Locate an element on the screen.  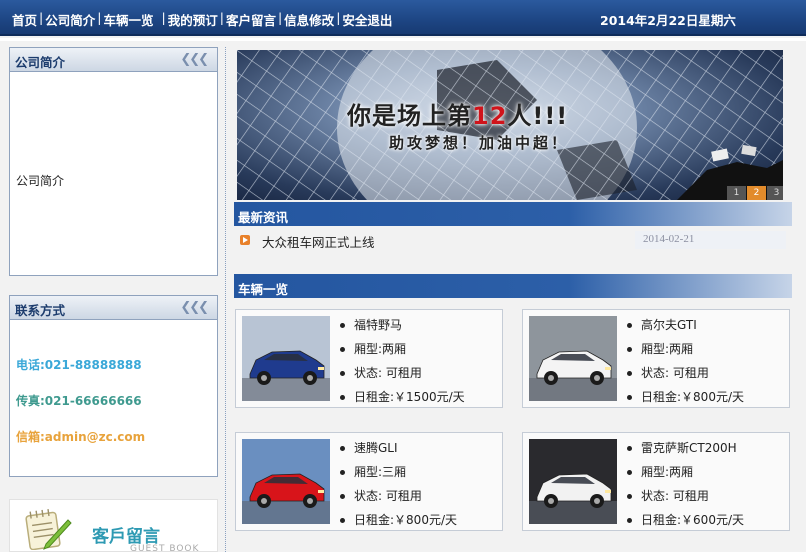
car-card: 雷克萨斯CT200H 厢型:两厢 状态: 可租用 日租金:￥600元/天 is located at coordinates (656, 481).